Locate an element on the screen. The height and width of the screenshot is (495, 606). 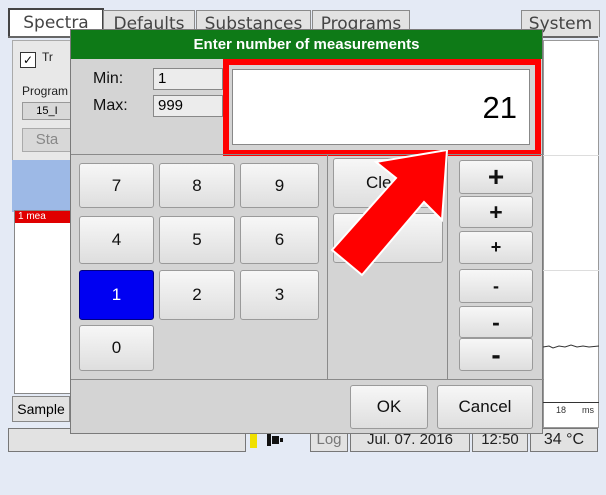
minus-medium-button: - is located at coordinates (496, 322).